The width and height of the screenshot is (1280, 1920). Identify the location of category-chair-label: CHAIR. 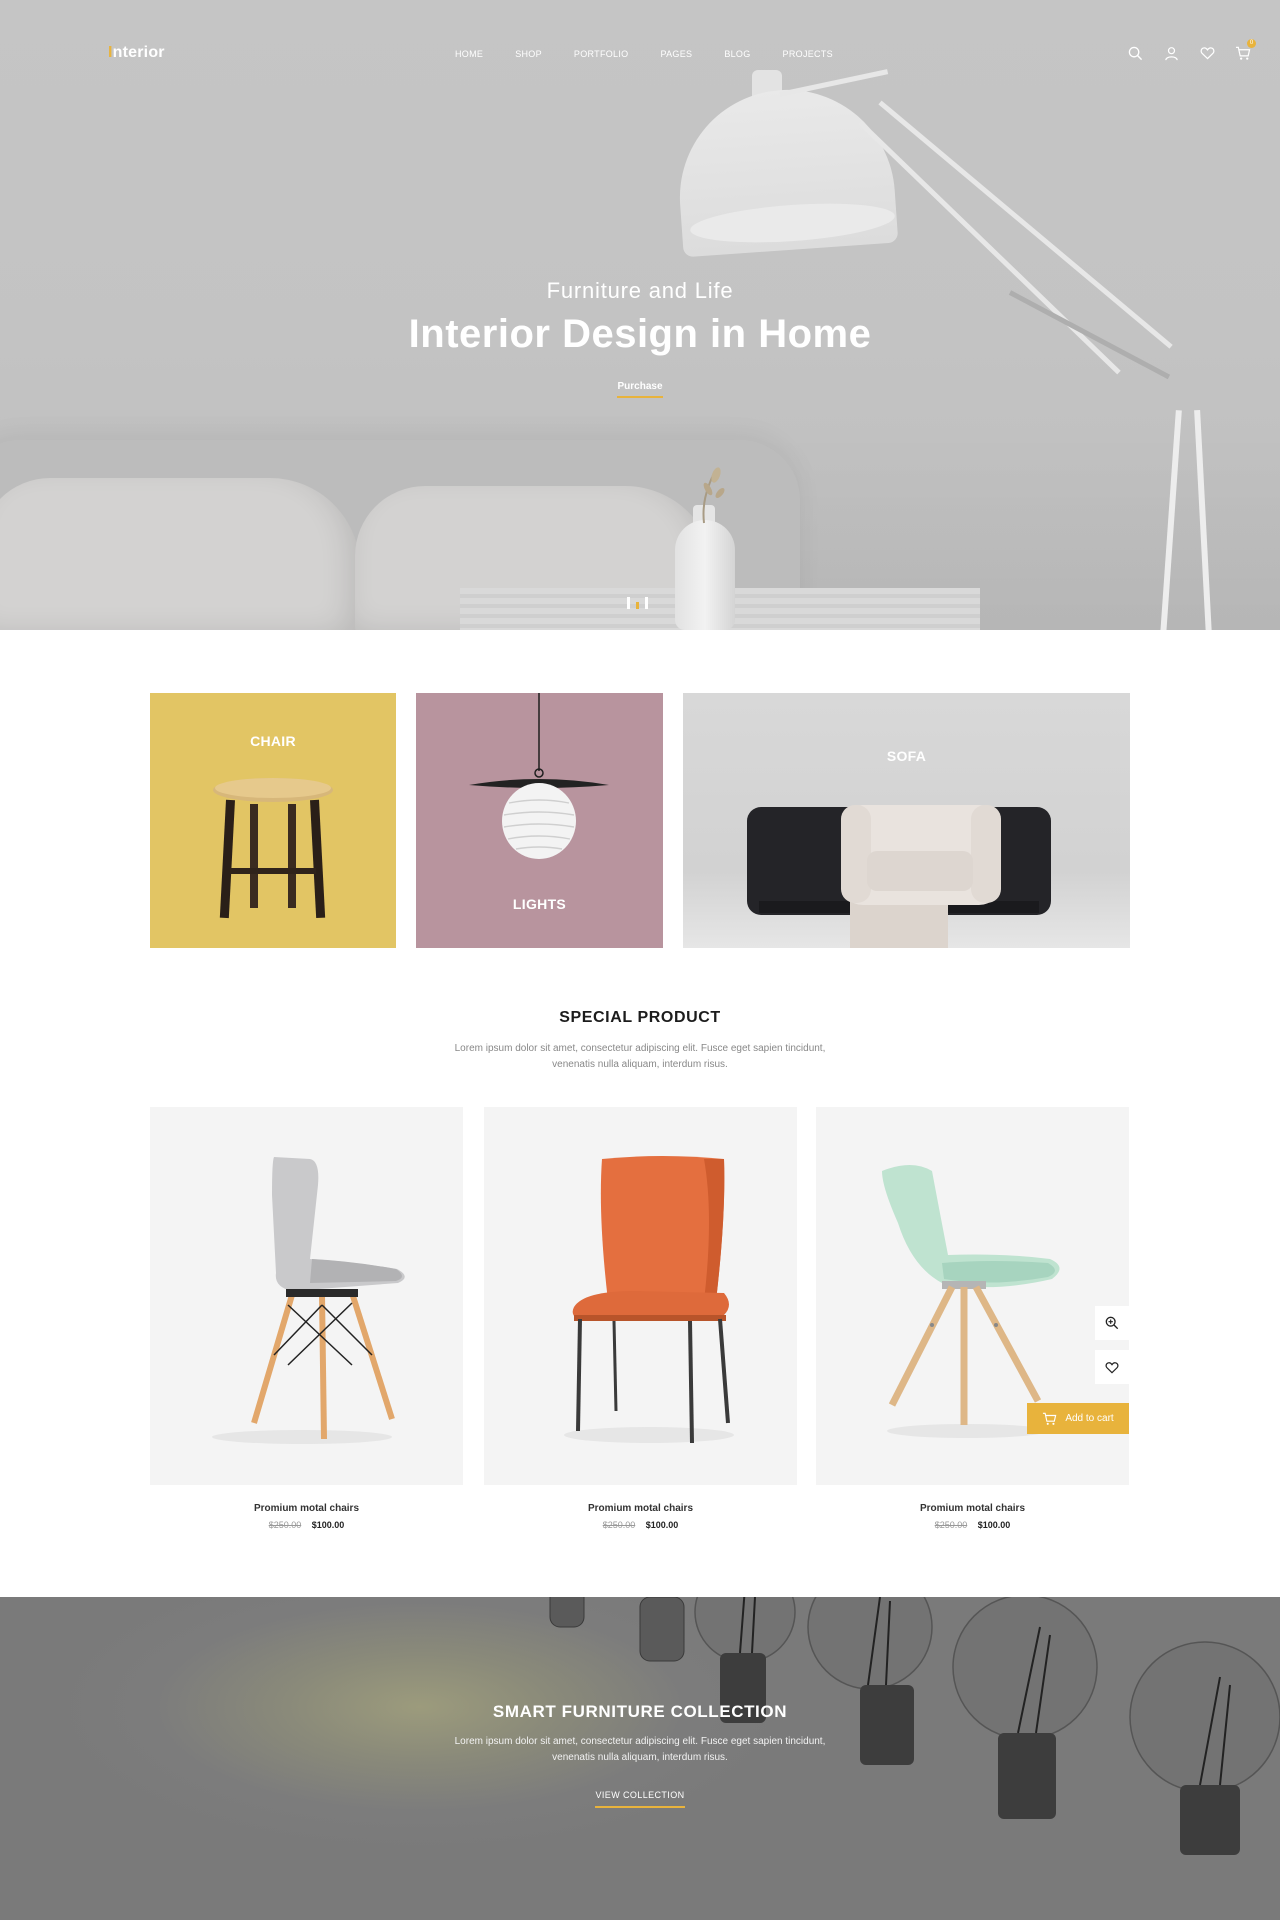
(273, 741).